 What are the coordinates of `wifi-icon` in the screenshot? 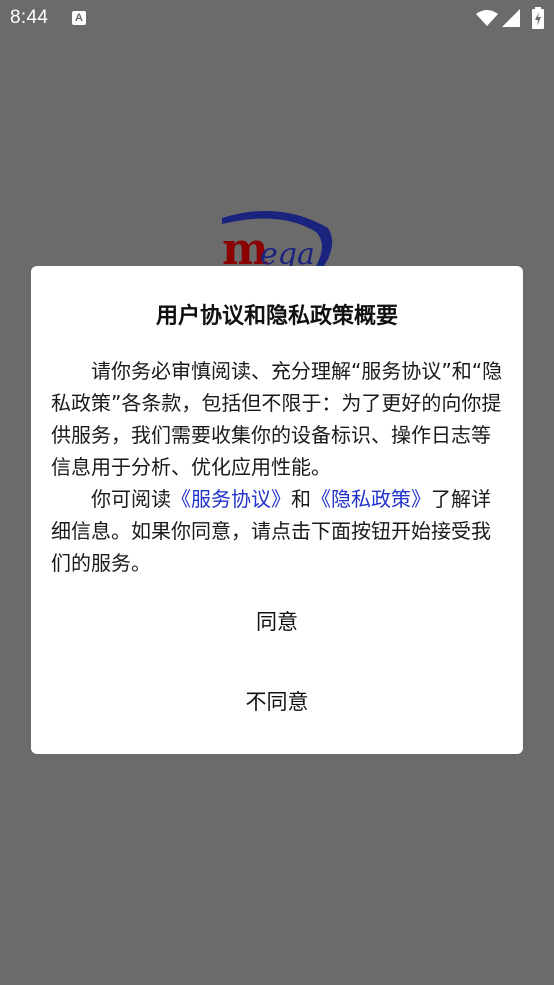 It's located at (487, 18).